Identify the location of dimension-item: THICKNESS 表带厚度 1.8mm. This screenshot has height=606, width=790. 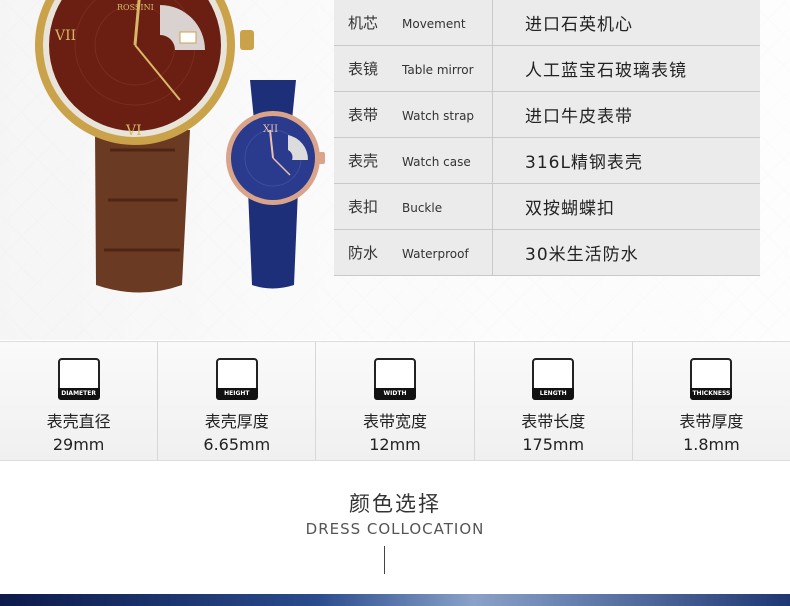
(711, 401).